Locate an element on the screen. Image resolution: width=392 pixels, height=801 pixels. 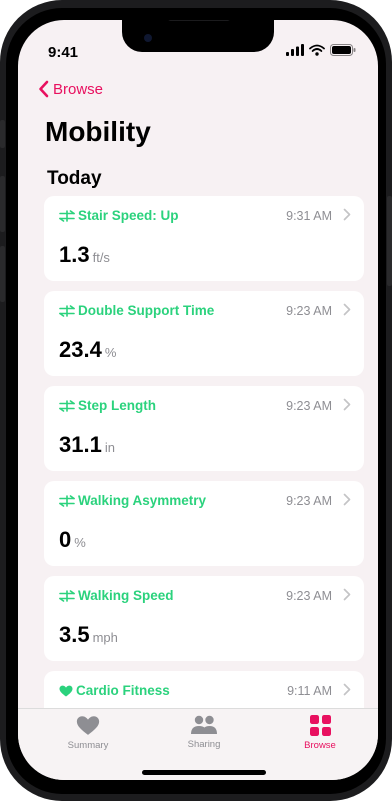
front-camera is located at coordinates (148, 38).